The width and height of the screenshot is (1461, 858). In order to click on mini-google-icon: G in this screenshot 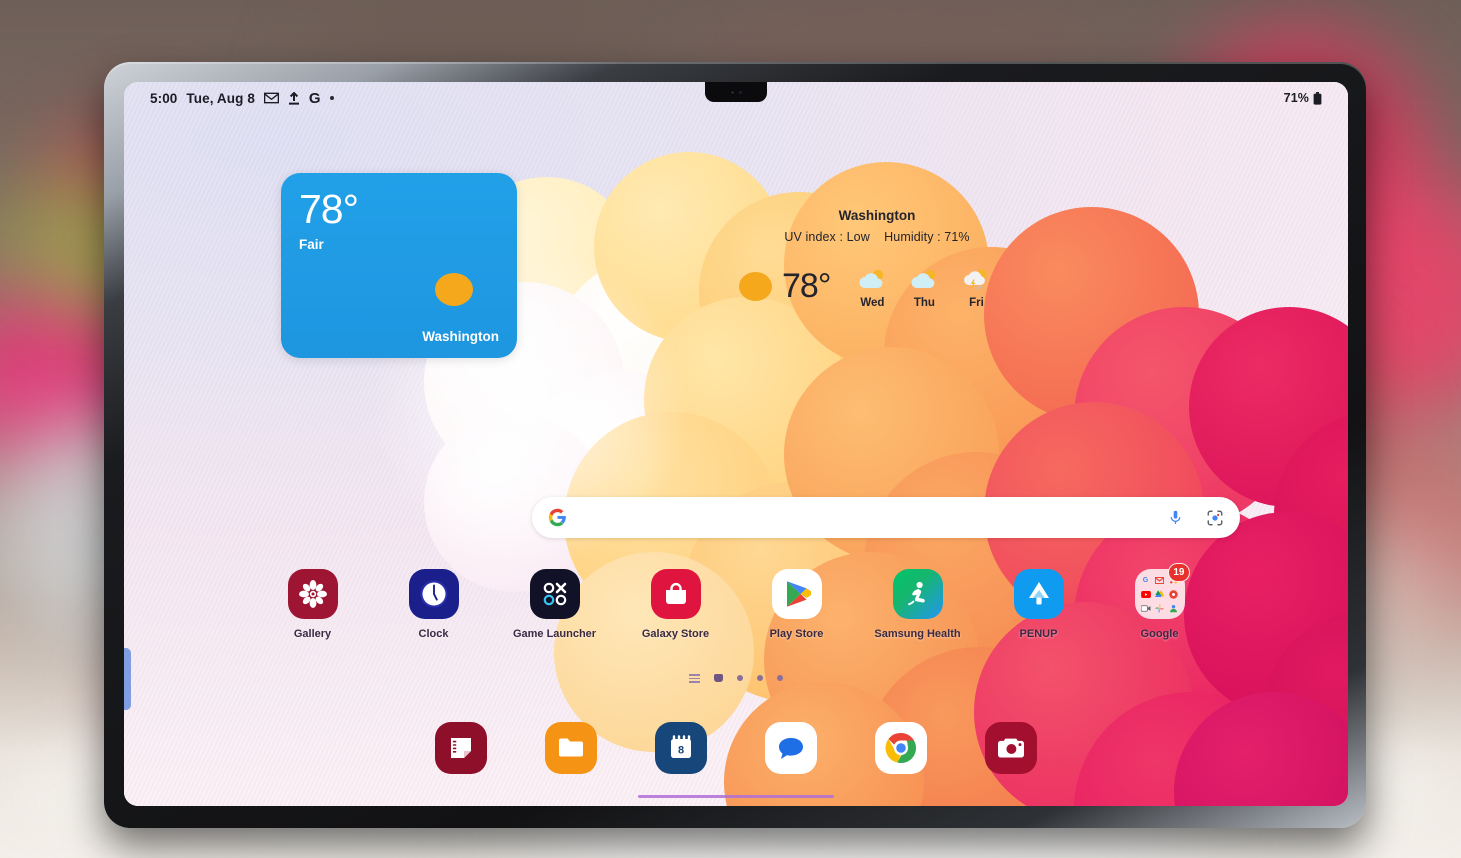, I will do `click(1145, 580)`.